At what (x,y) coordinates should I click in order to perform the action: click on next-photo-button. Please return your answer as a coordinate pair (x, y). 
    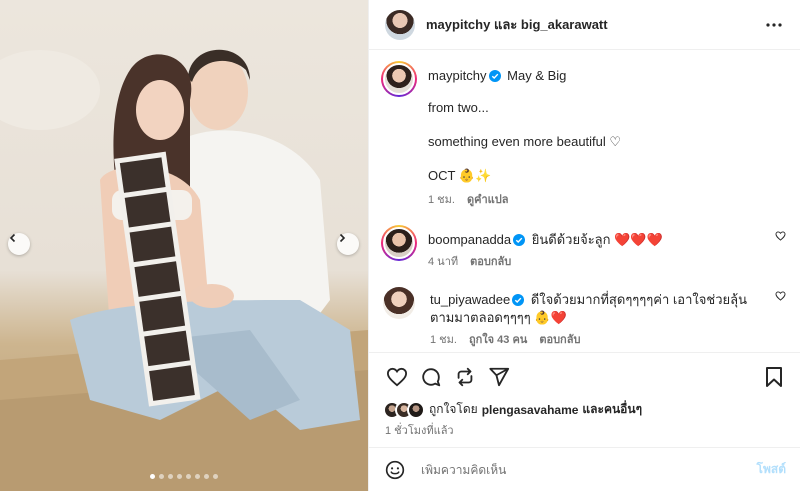
    Looking at the image, I should click on (348, 244).